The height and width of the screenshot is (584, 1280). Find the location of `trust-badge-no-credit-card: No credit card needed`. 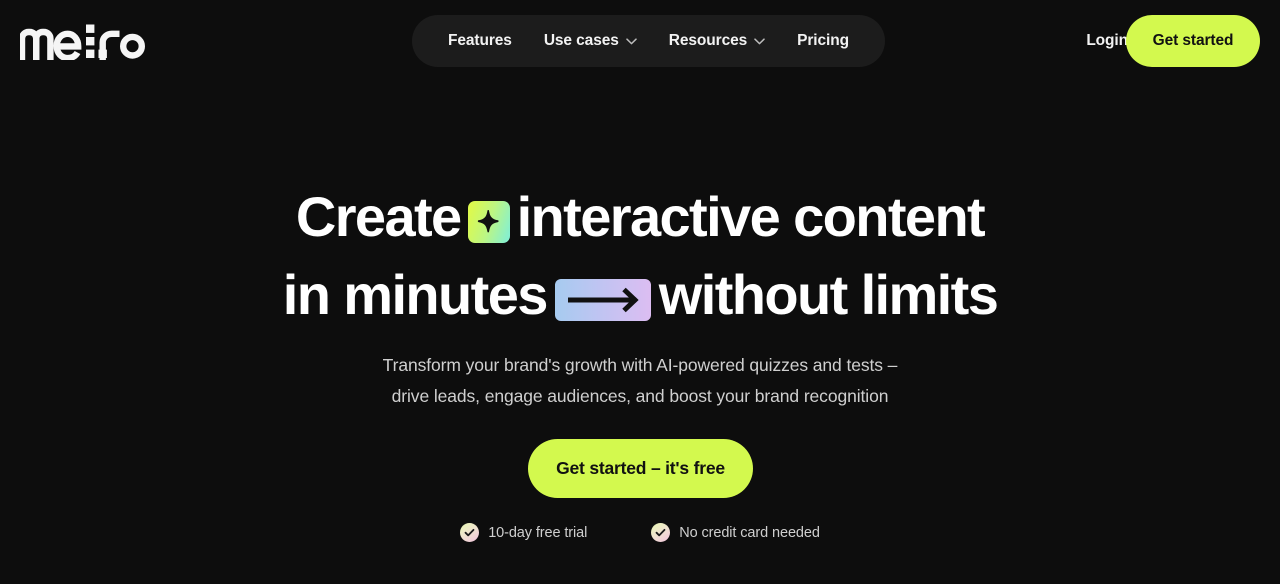

trust-badge-no-credit-card: No credit card needed is located at coordinates (735, 532).